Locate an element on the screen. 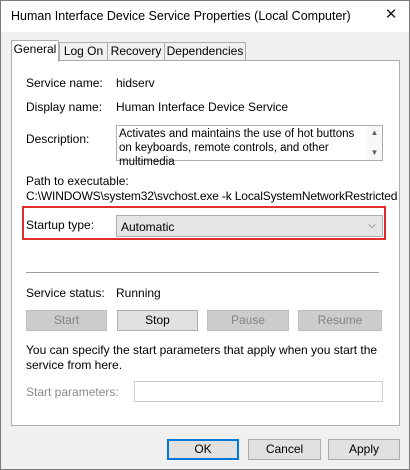  apply-button: Apply is located at coordinates (364, 449).